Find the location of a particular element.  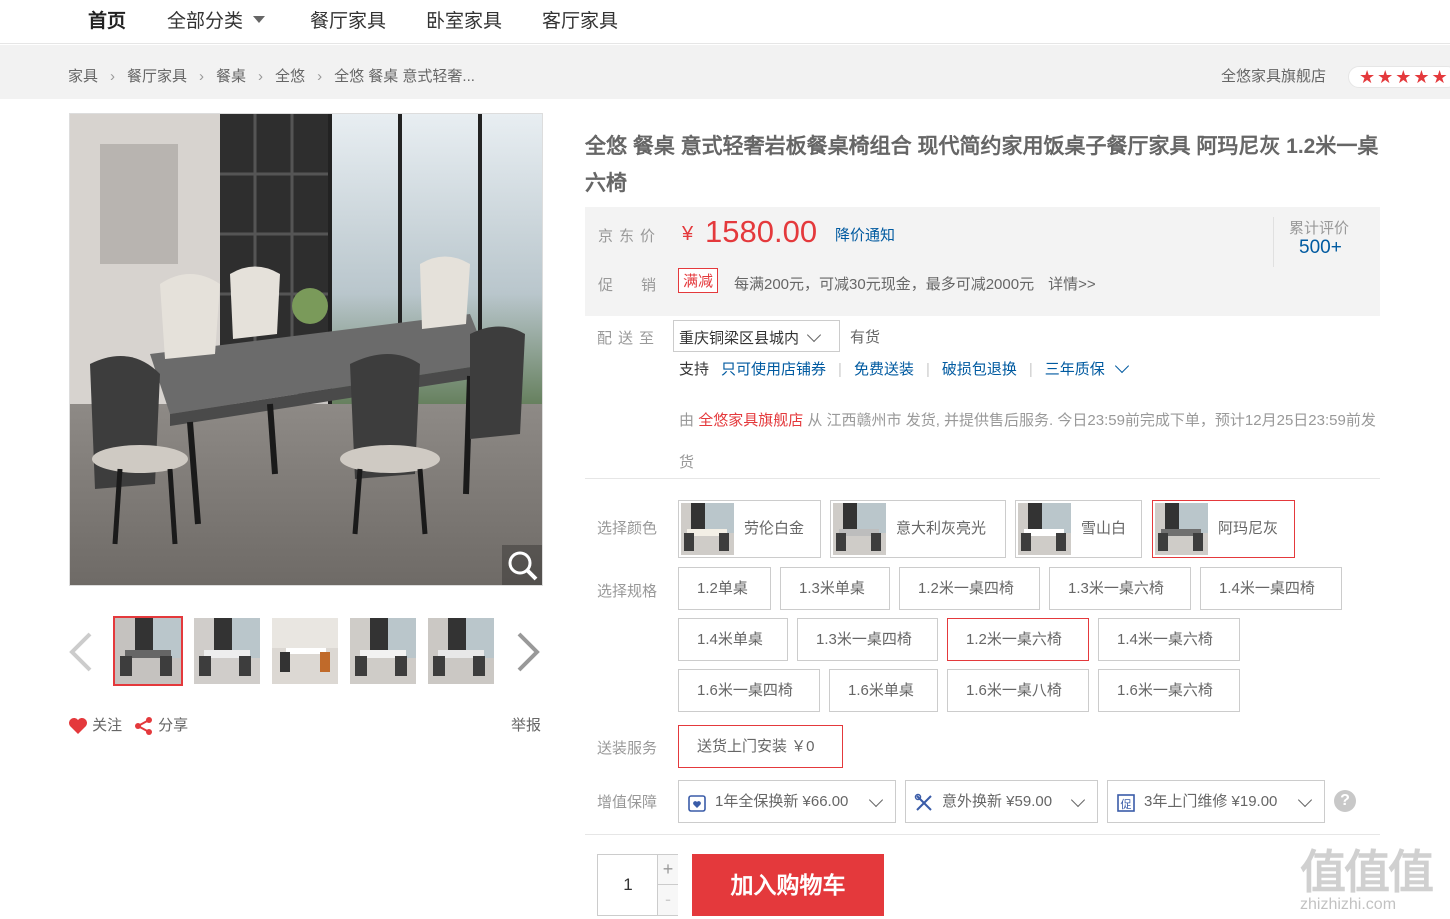

breadcrumb-item: 全悠 is located at coordinates (290, 75).